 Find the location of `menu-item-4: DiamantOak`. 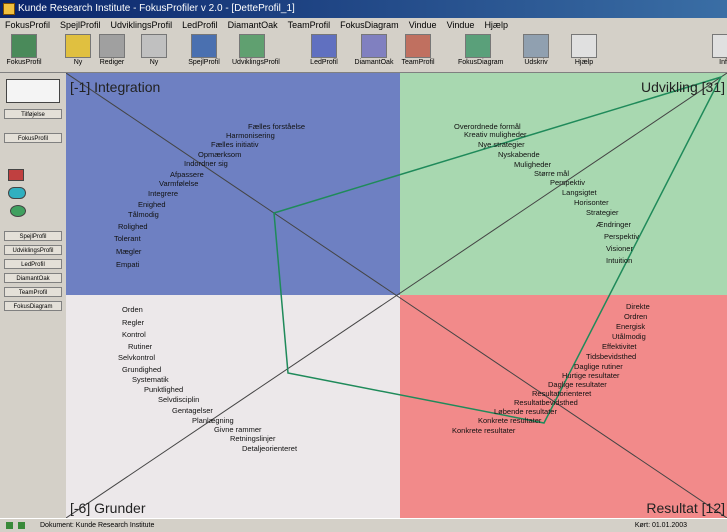

menu-item-4: DiamantOak is located at coordinates (253, 25).